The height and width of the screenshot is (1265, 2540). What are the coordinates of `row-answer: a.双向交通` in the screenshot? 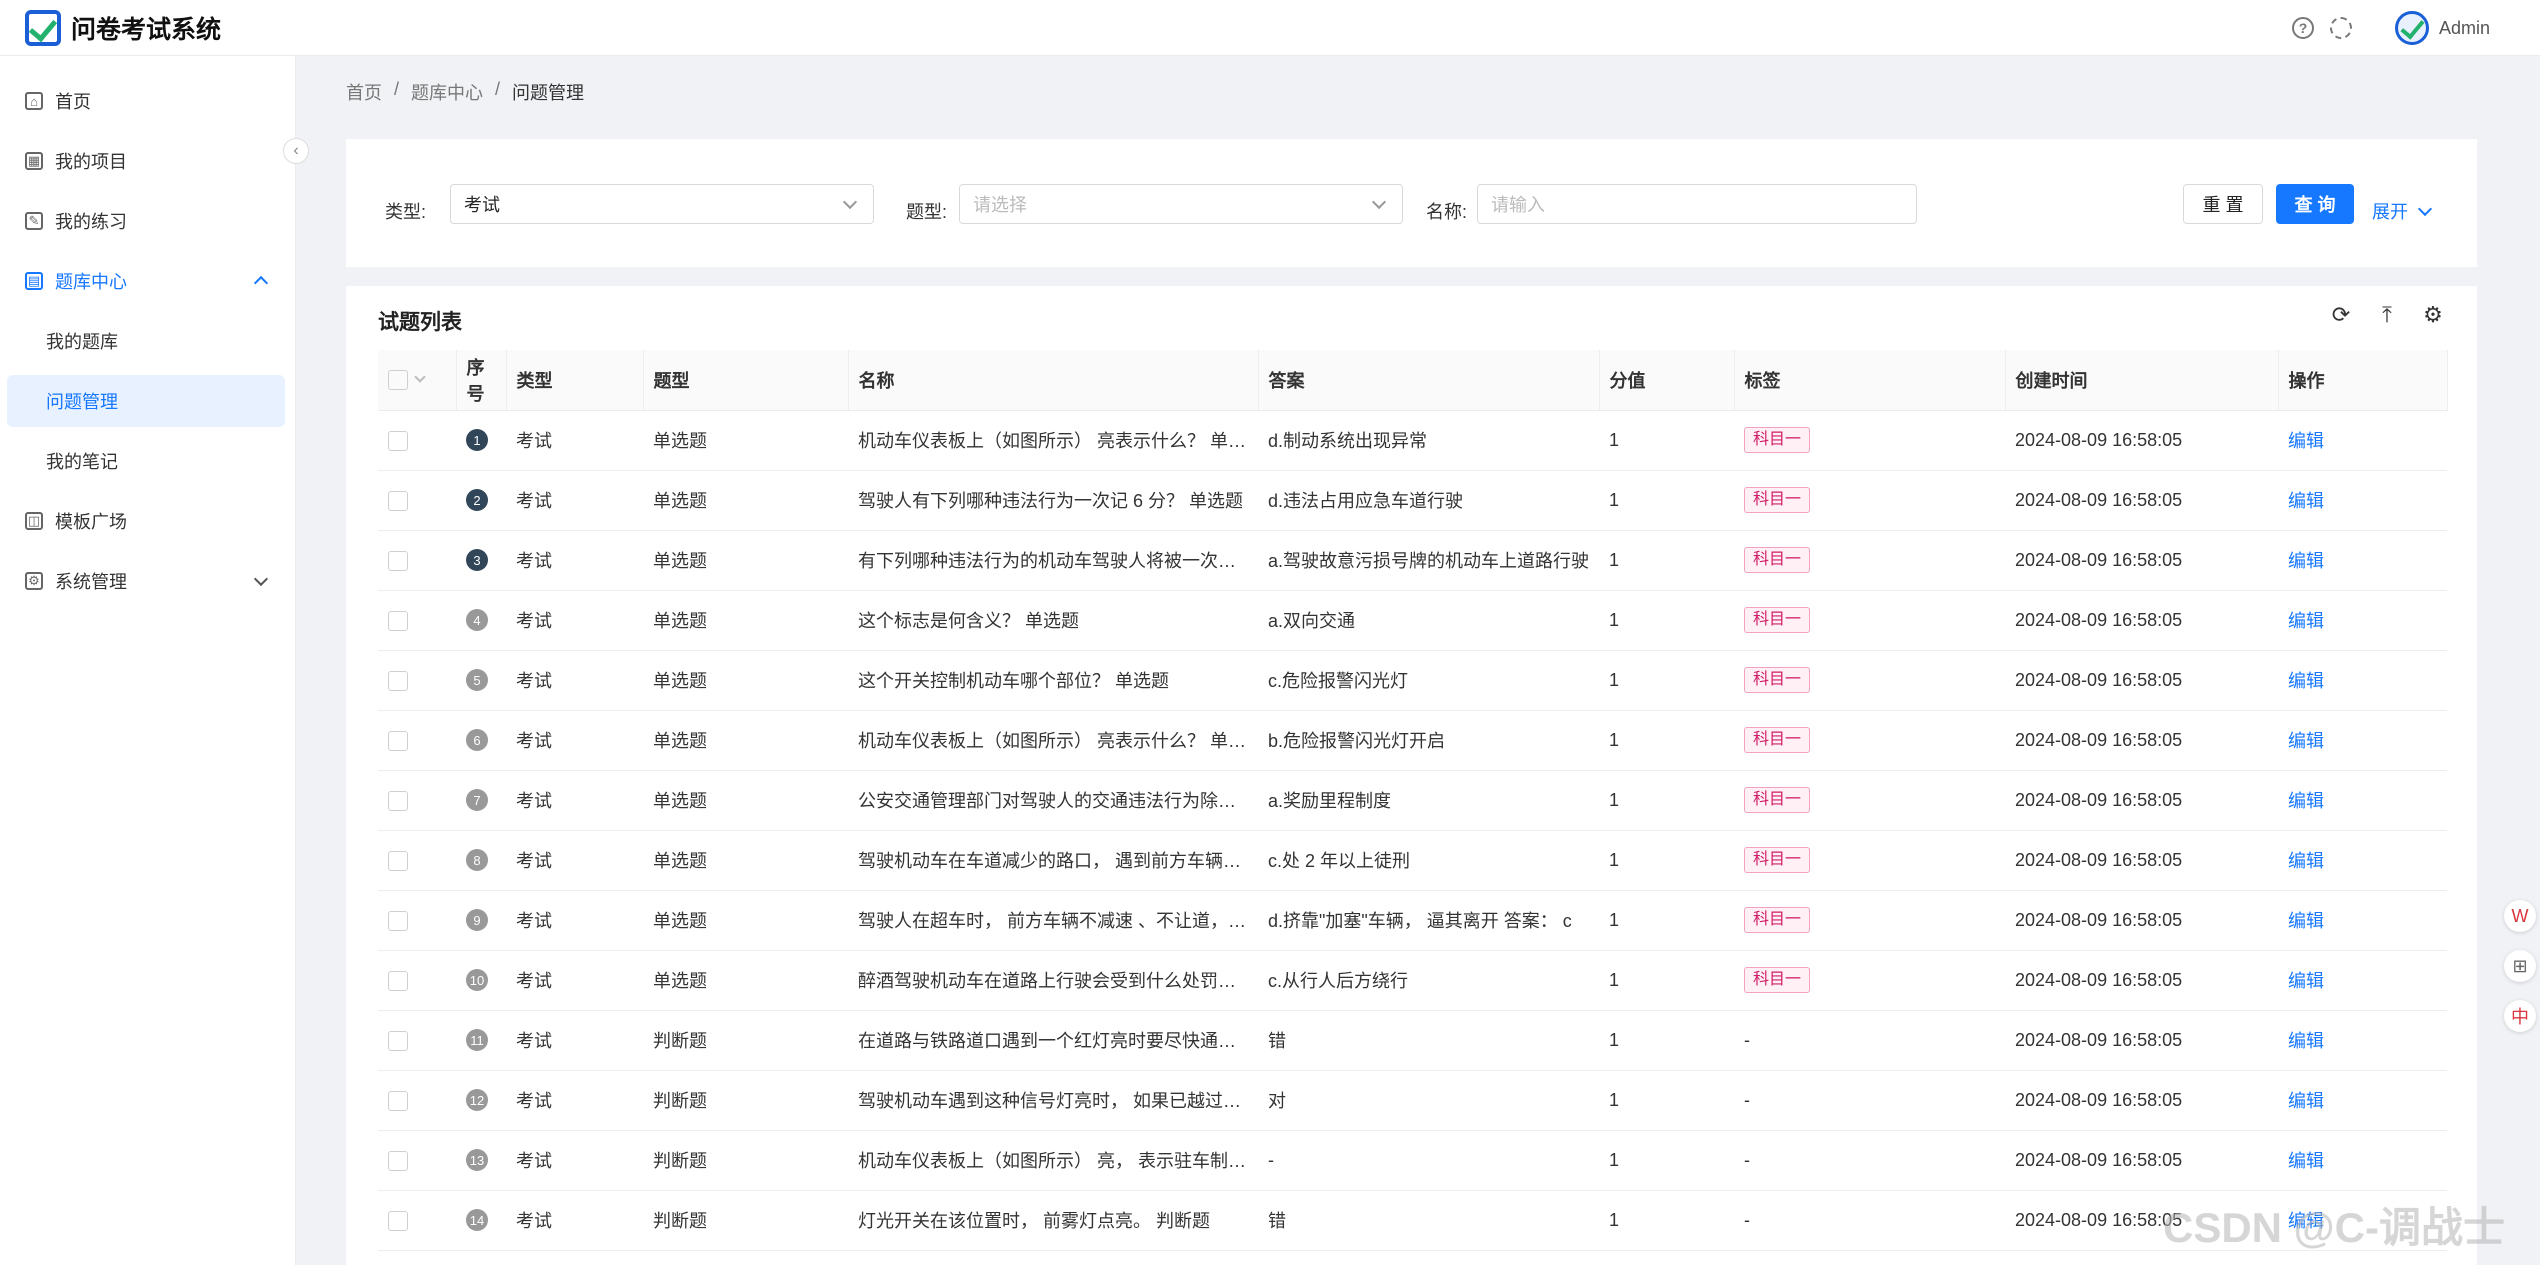 It's located at (1428, 620).